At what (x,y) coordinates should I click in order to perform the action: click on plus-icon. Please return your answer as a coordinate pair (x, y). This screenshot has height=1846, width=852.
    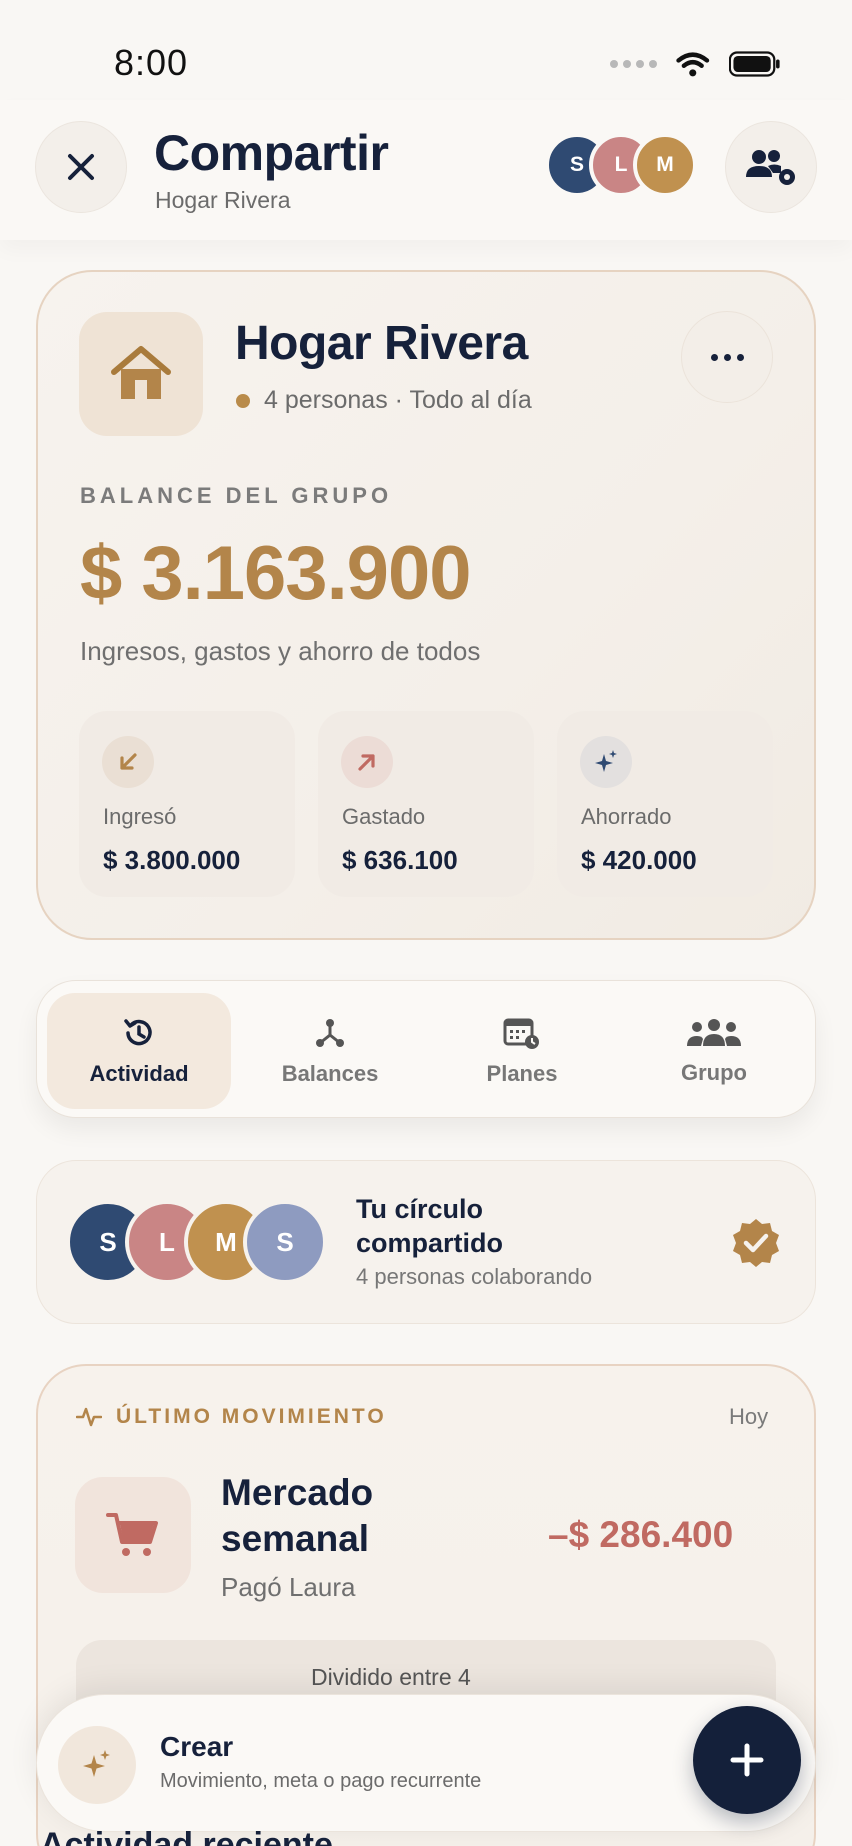
    Looking at the image, I should click on (747, 1760).